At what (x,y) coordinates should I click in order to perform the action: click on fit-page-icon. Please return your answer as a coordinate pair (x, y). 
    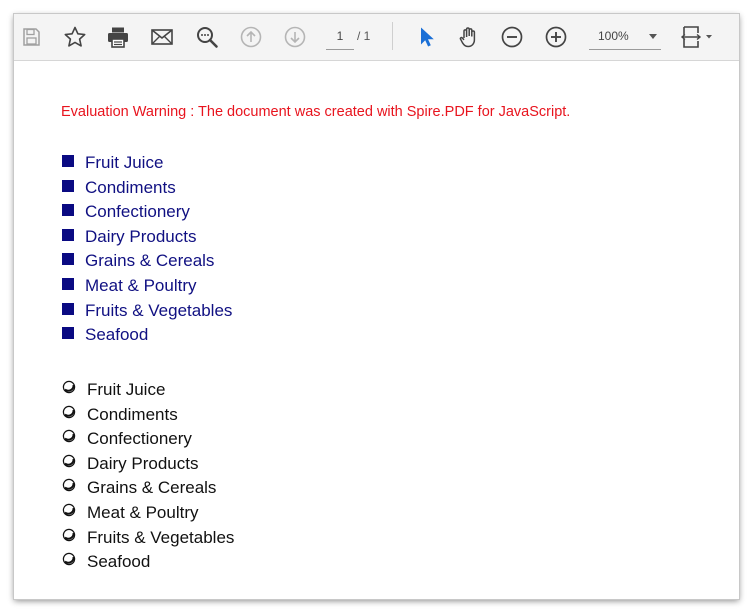
    Looking at the image, I should click on (698, 37).